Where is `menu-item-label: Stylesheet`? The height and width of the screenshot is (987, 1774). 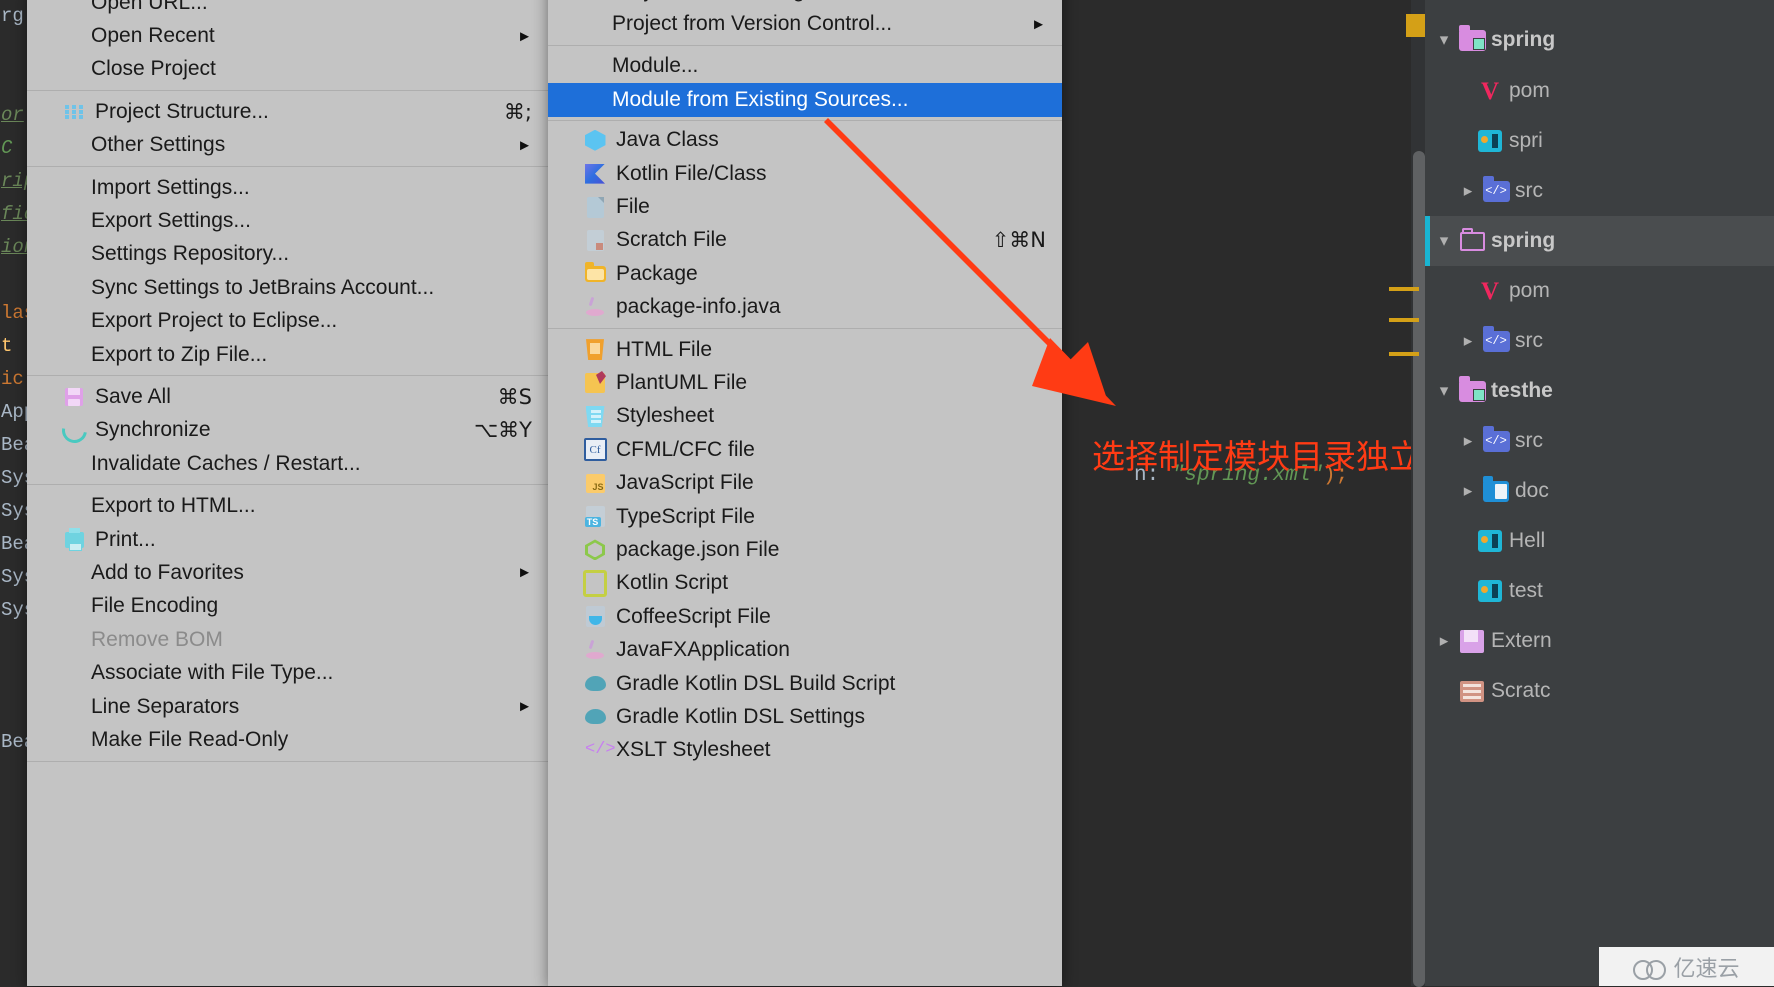
menu-item-label: Stylesheet is located at coordinates (665, 416).